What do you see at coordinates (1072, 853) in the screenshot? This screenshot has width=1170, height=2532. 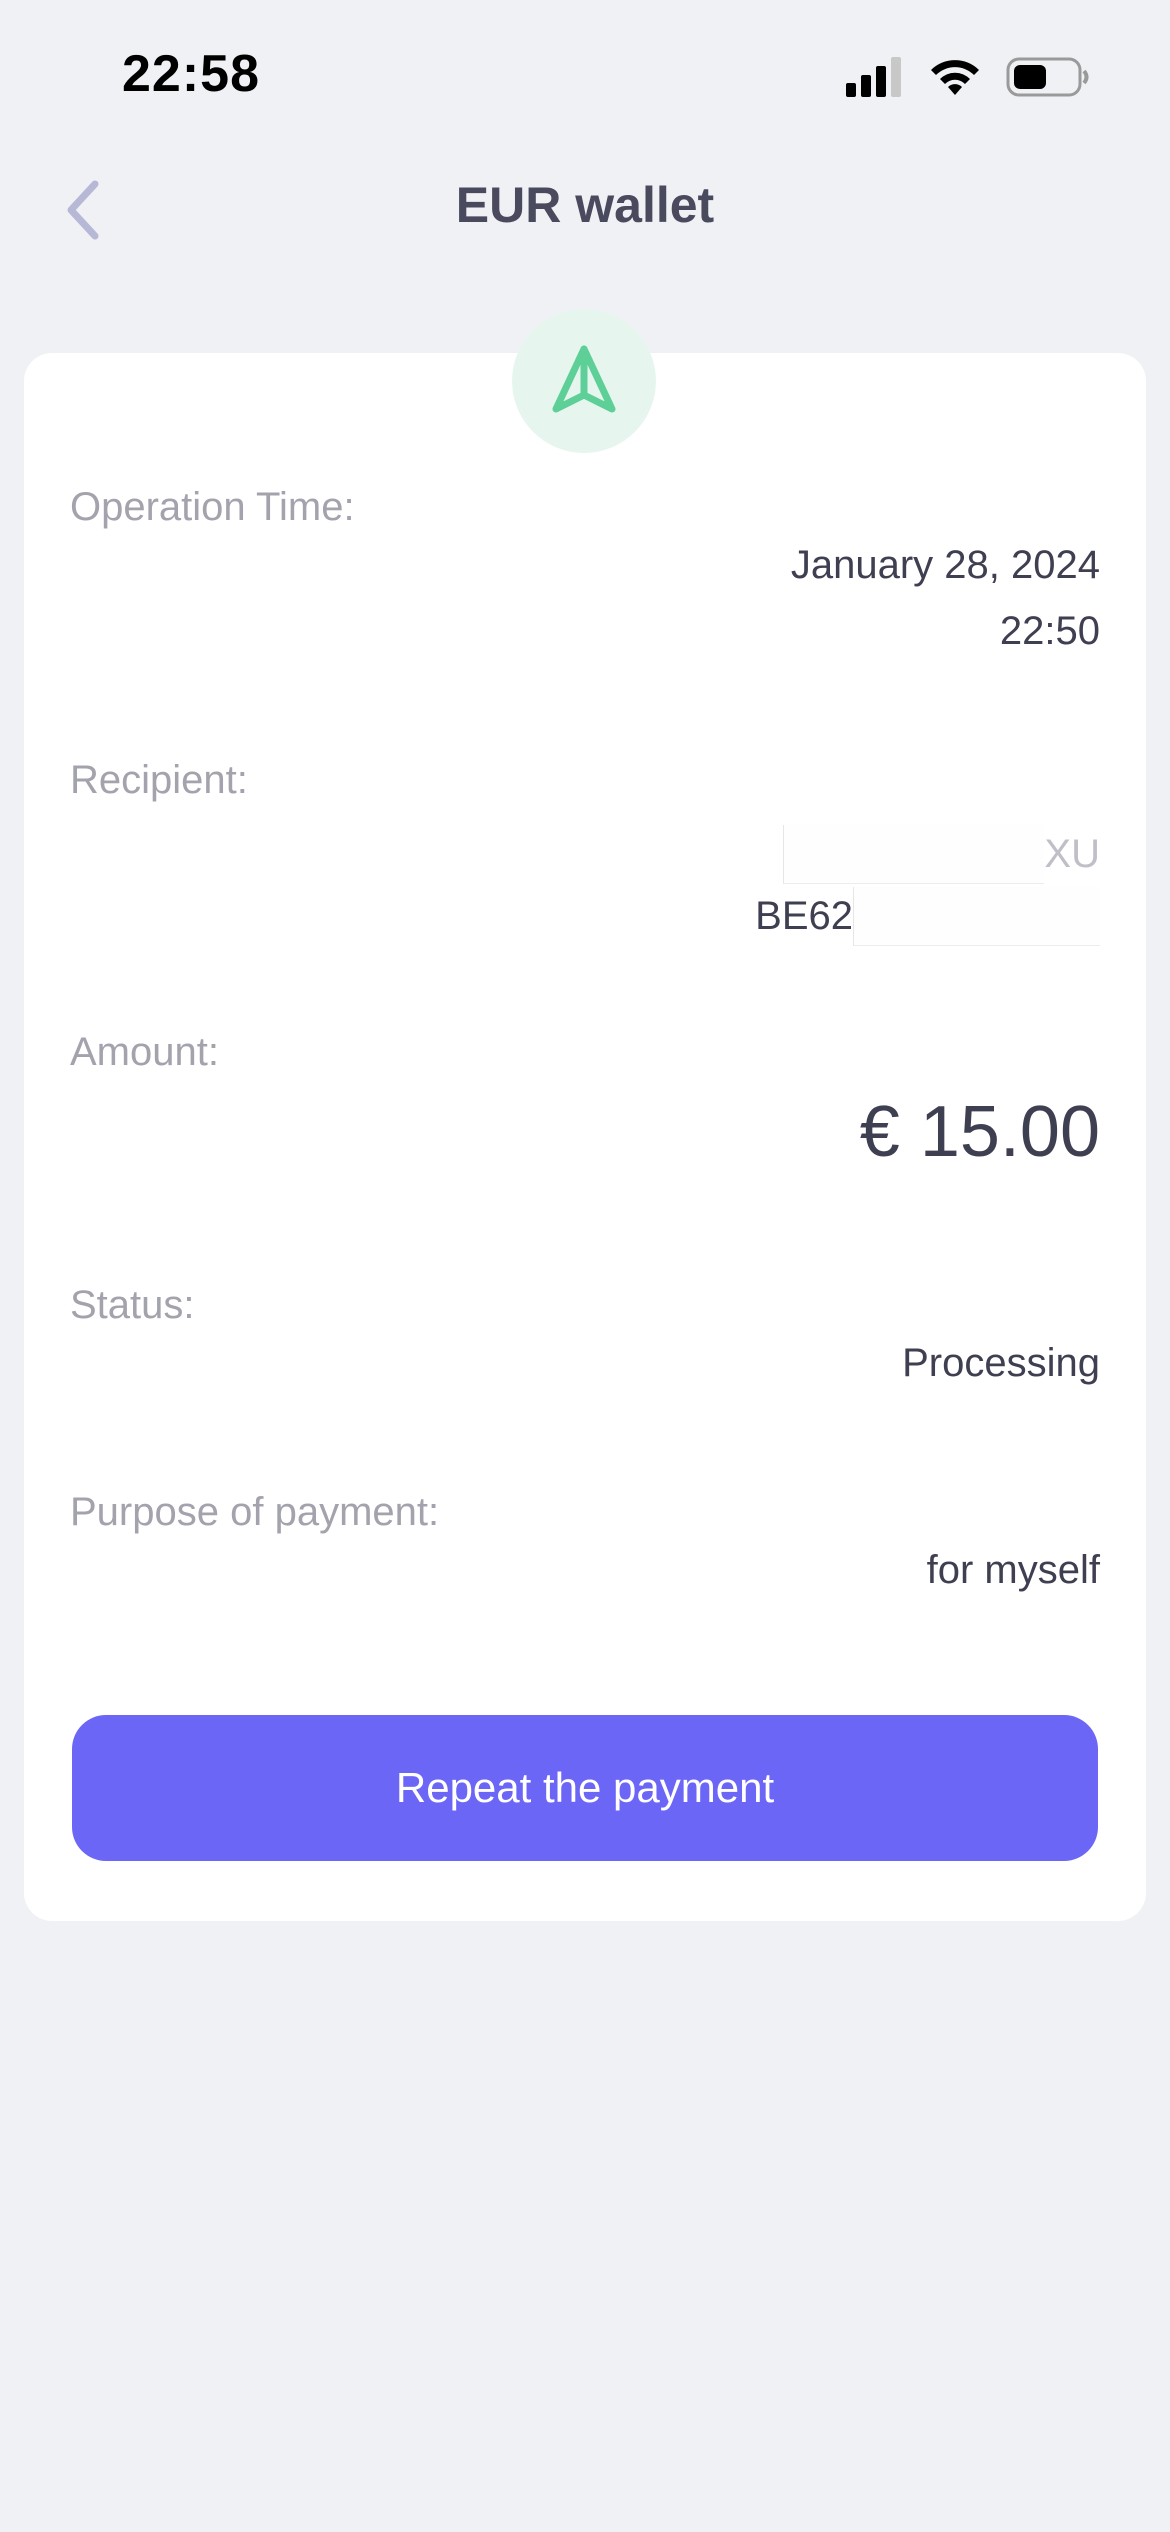 I see `recipient-name-suffix: XU` at bounding box center [1072, 853].